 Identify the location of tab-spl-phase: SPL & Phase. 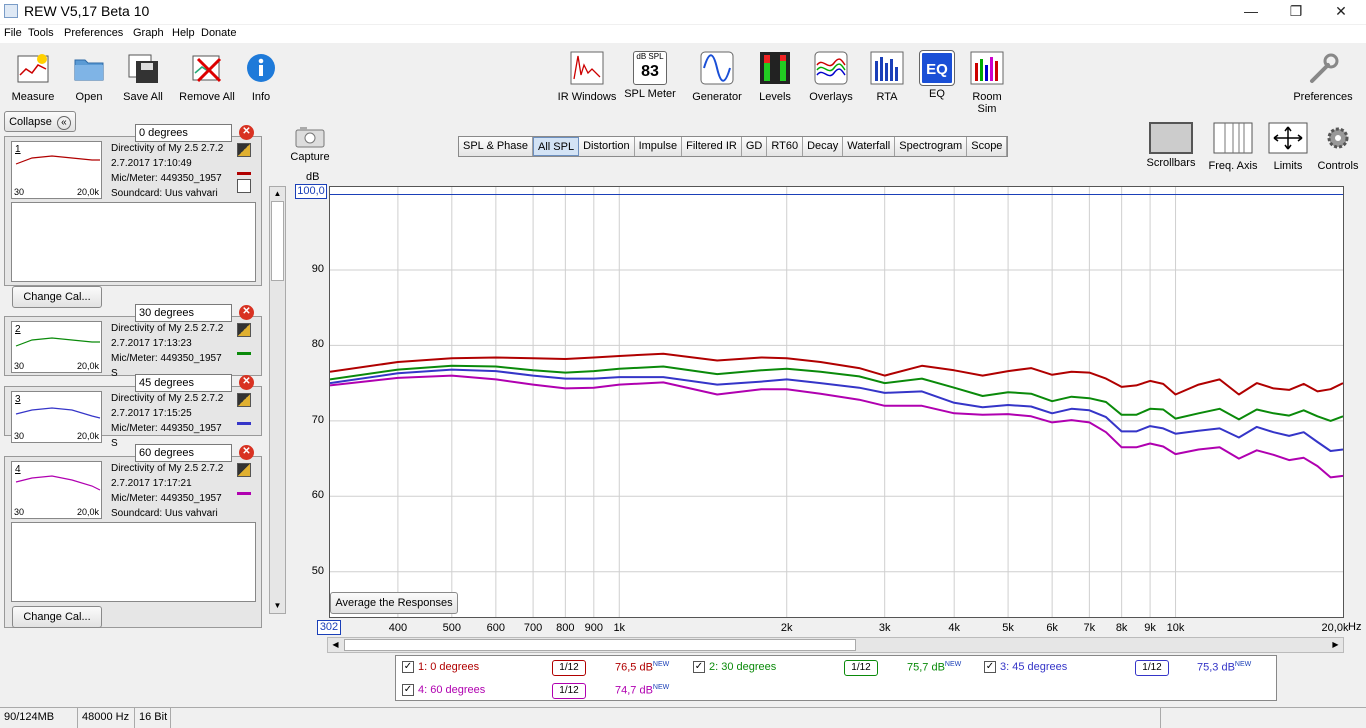
(496, 146).